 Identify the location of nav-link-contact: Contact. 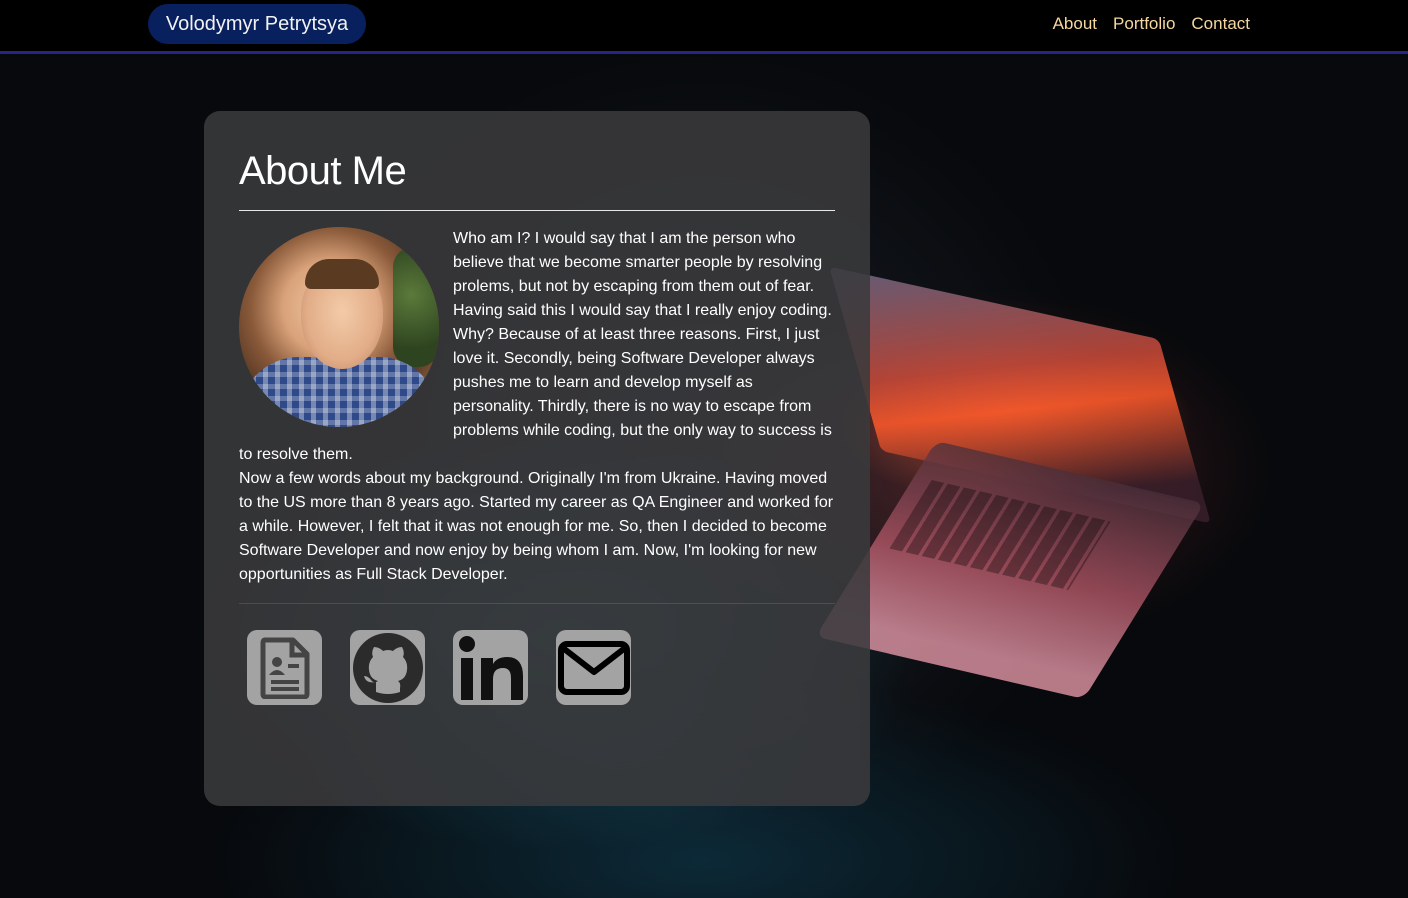
(1220, 24).